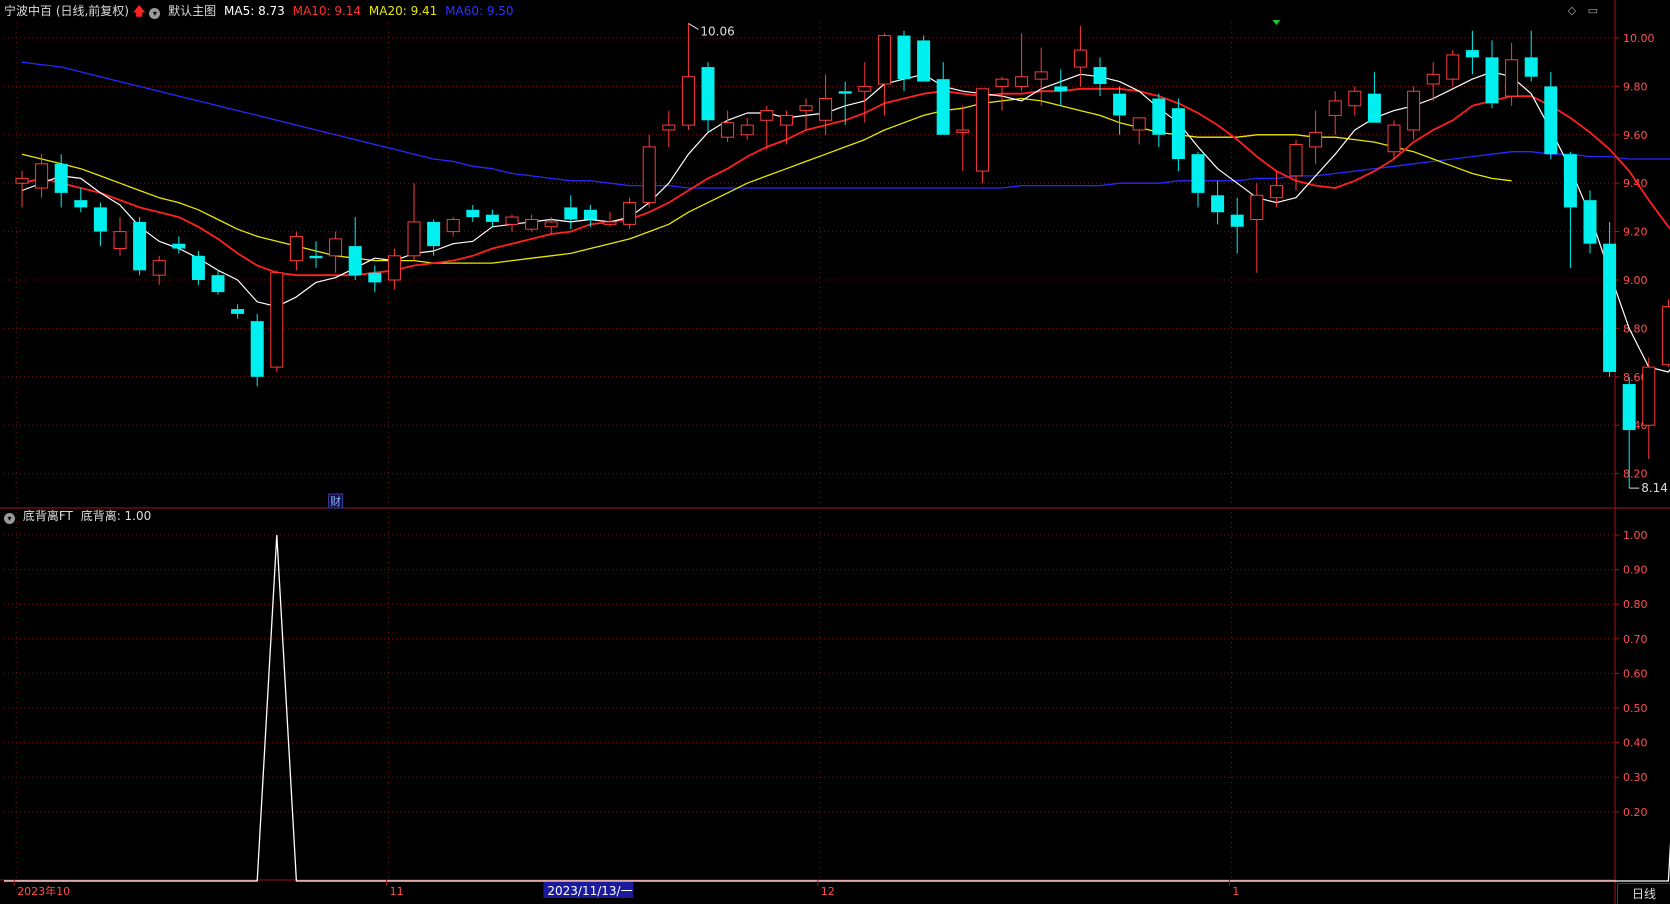 Image resolution: width=1670 pixels, height=904 pixels. I want to click on diamond-icon: ◇, so click(1572, 10).